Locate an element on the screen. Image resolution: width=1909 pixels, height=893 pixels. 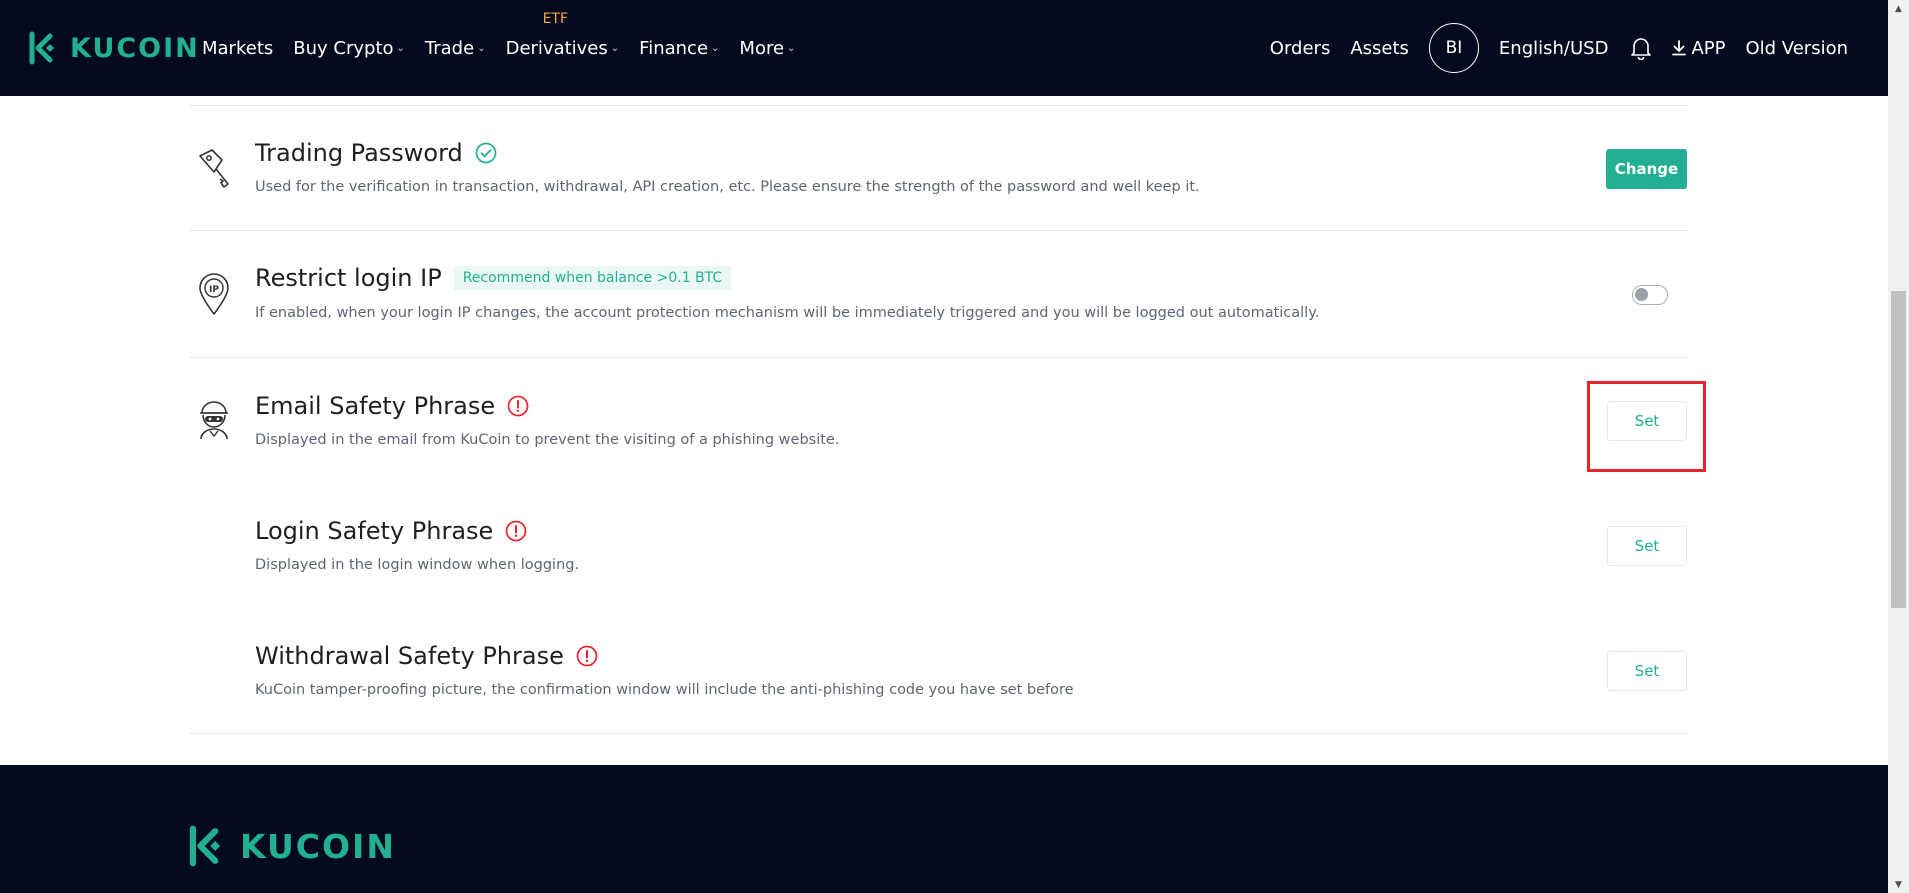
nav-markets: Markets is located at coordinates (237, 48).